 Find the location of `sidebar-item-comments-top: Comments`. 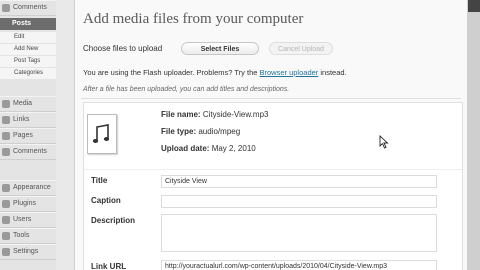

sidebar-item-comments-top: Comments is located at coordinates (28, 8).